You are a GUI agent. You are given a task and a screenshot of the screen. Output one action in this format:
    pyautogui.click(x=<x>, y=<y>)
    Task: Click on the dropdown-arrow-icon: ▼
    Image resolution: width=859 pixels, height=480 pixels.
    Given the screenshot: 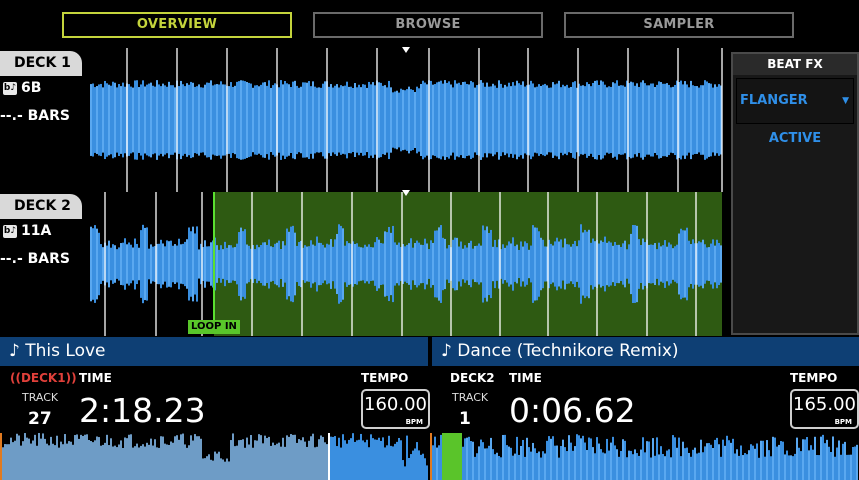 What is the action you would take?
    pyautogui.click(x=845, y=101)
    